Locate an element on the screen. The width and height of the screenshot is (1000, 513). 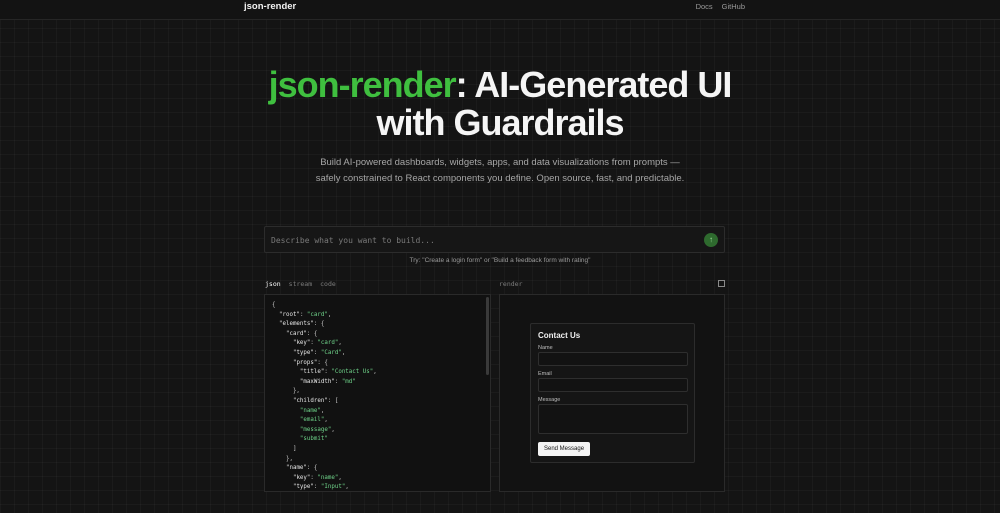
email-input is located at coordinates (613, 385).